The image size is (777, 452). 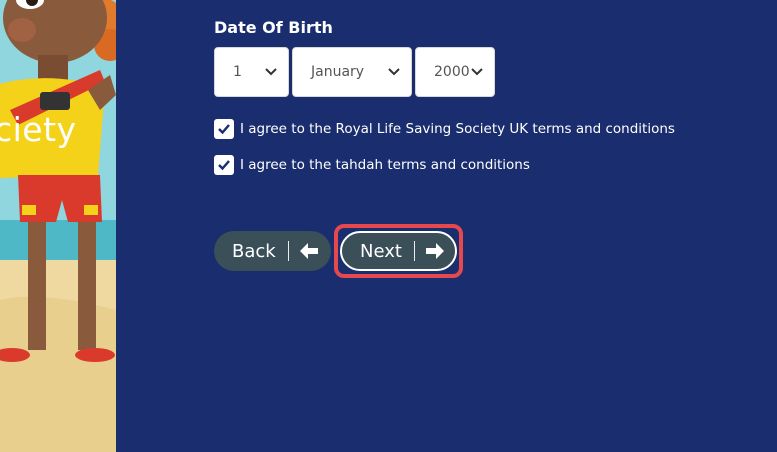 What do you see at coordinates (237, 72) in the screenshot?
I see `day-select-value: 1` at bounding box center [237, 72].